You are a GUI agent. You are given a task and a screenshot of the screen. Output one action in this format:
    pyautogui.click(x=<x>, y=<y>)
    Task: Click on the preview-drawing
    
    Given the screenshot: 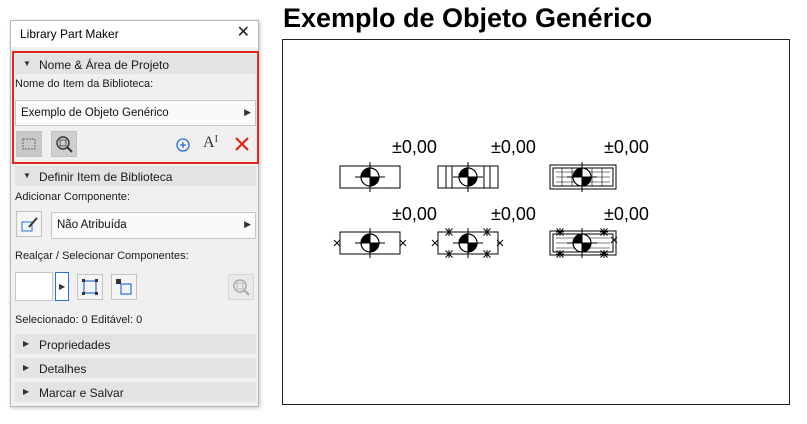 What is the action you would take?
    pyautogui.click(x=475, y=210)
    